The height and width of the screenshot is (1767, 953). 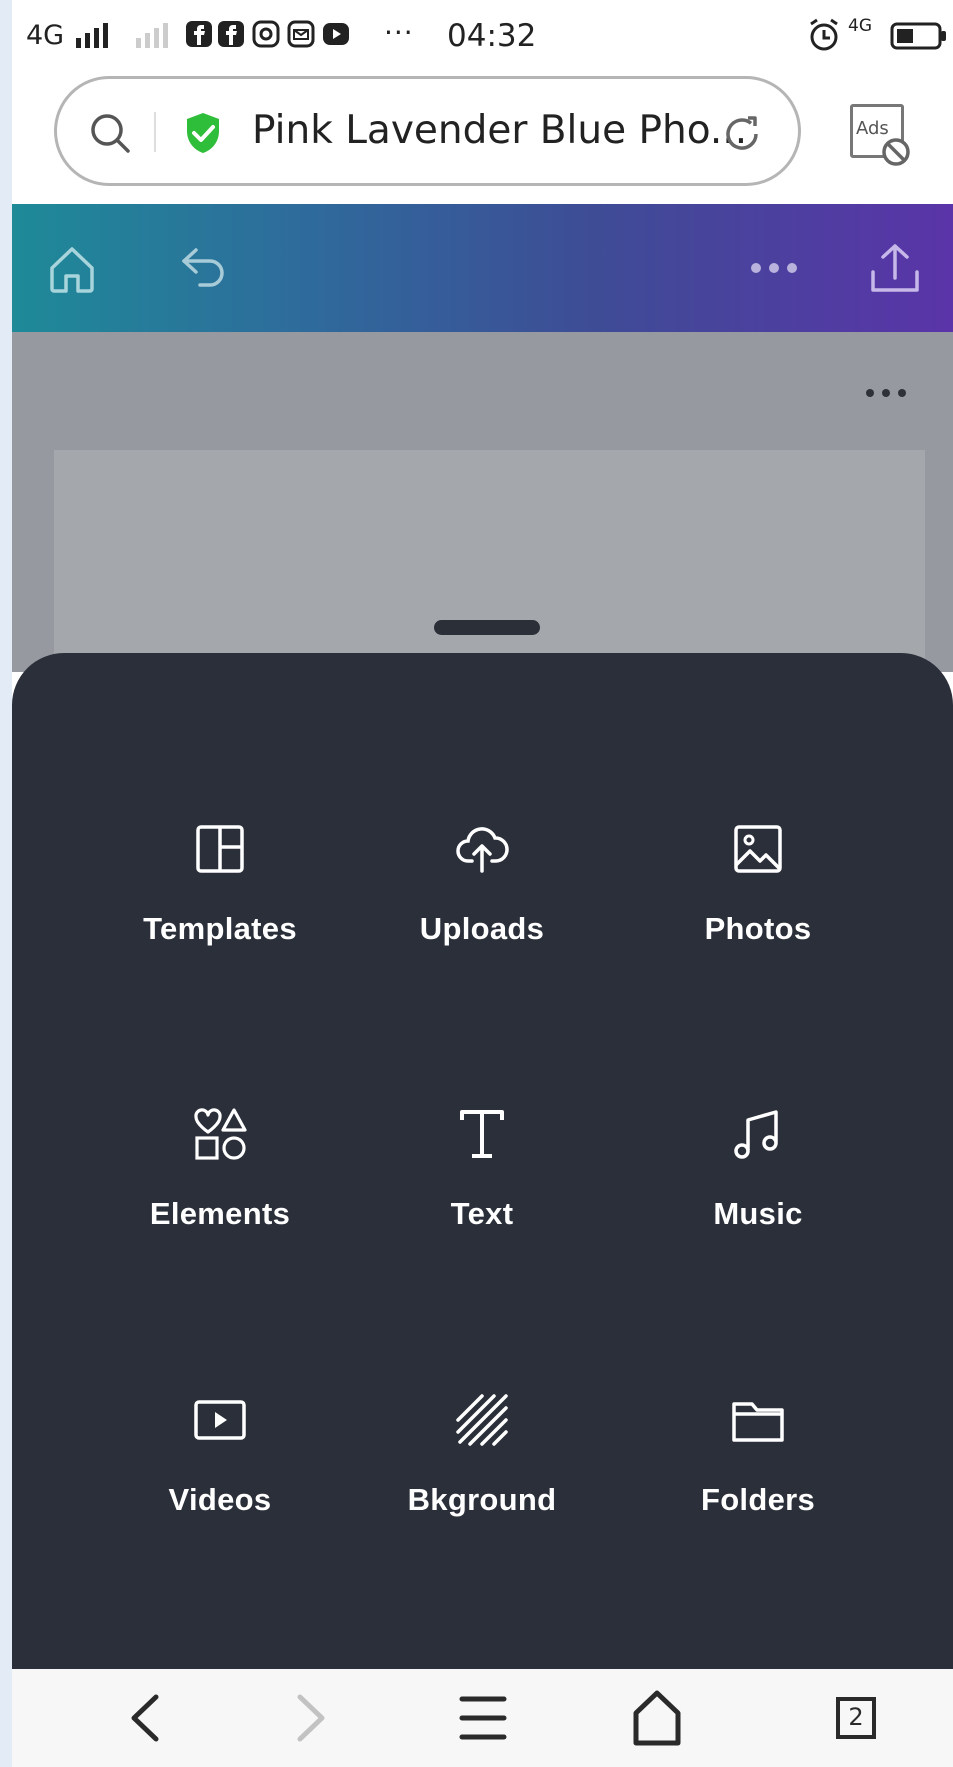 I want to click on panel-item-text: Text, so click(x=482, y=1206).